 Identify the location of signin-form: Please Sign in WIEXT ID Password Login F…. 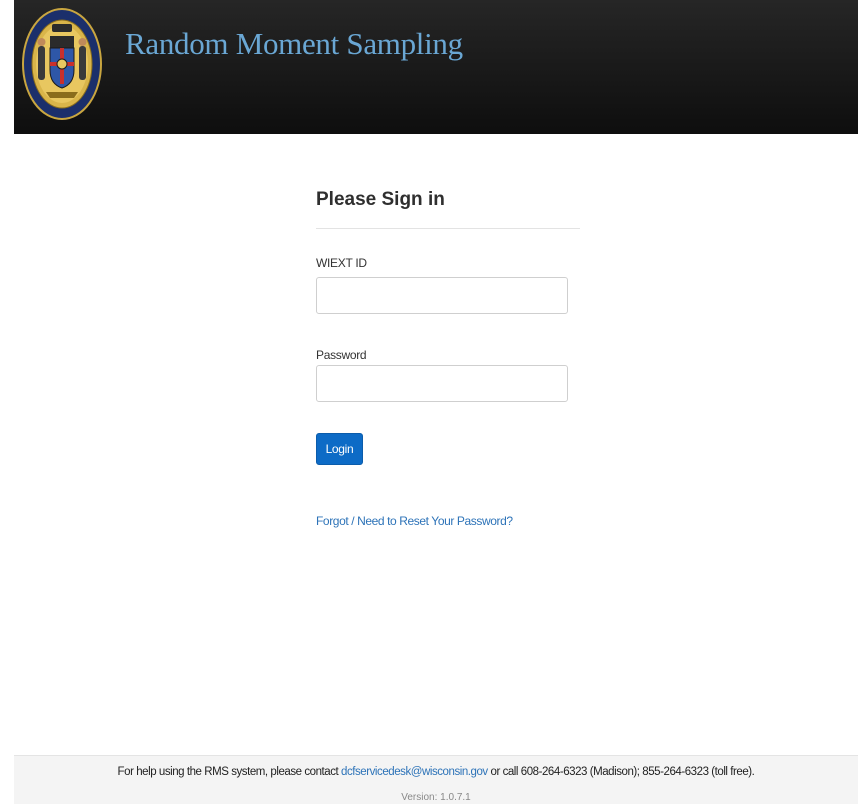
(448, 357).